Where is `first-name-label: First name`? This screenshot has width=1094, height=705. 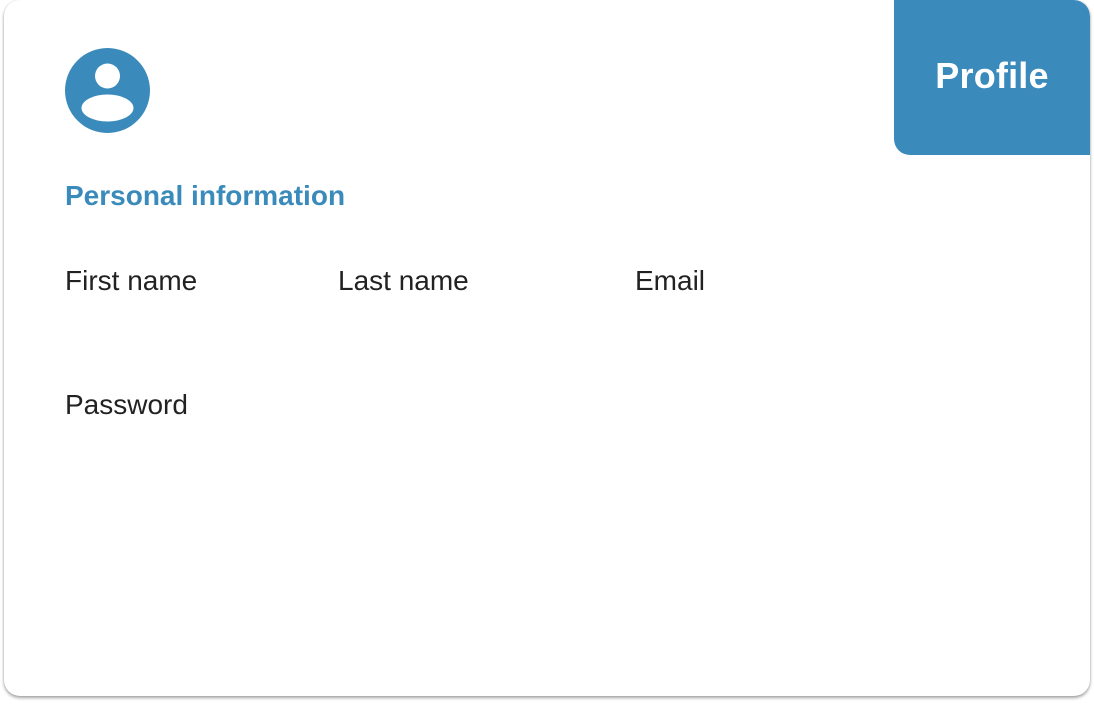 first-name-label: First name is located at coordinates (131, 280).